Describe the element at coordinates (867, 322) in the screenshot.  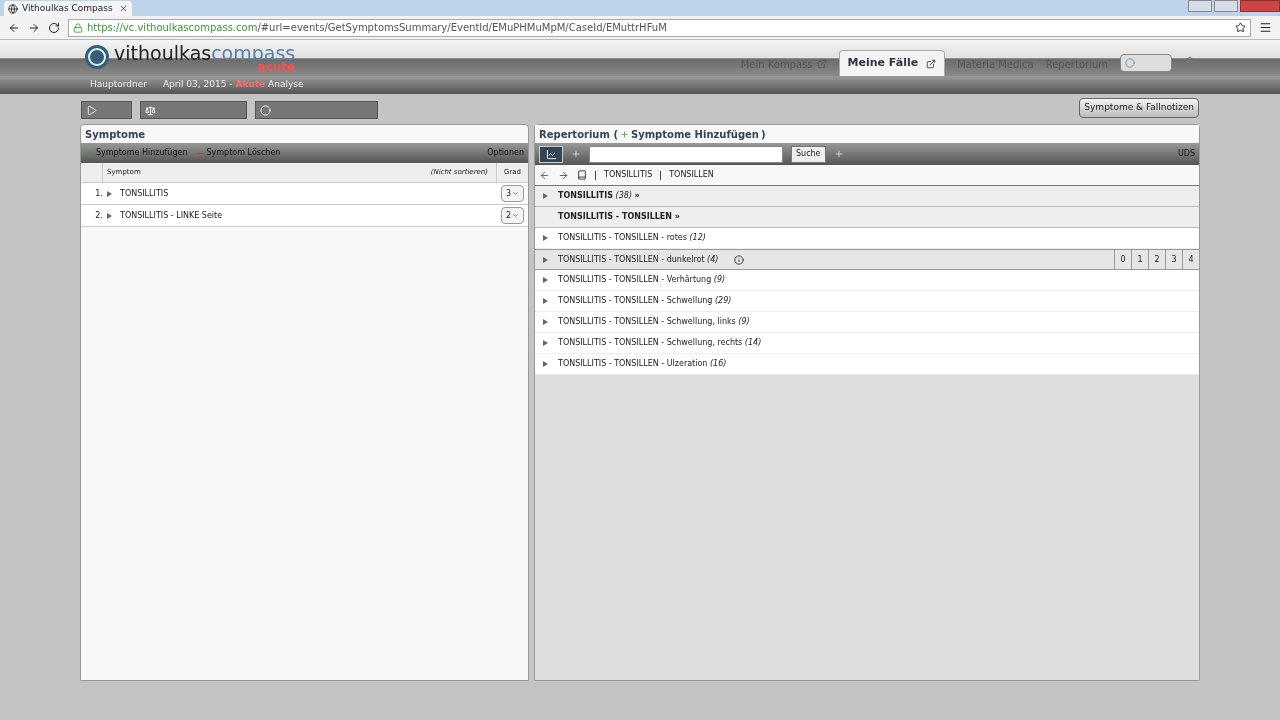
I see `rubric-row: TONSILLITIS - TONSILLEN - Schwellung, links (9)` at that location.